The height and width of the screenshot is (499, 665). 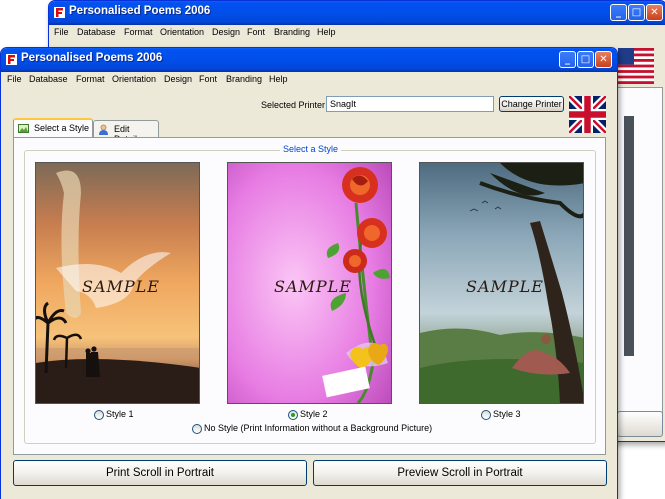 What do you see at coordinates (293, 415) in the screenshot?
I see `style-2-radio` at bounding box center [293, 415].